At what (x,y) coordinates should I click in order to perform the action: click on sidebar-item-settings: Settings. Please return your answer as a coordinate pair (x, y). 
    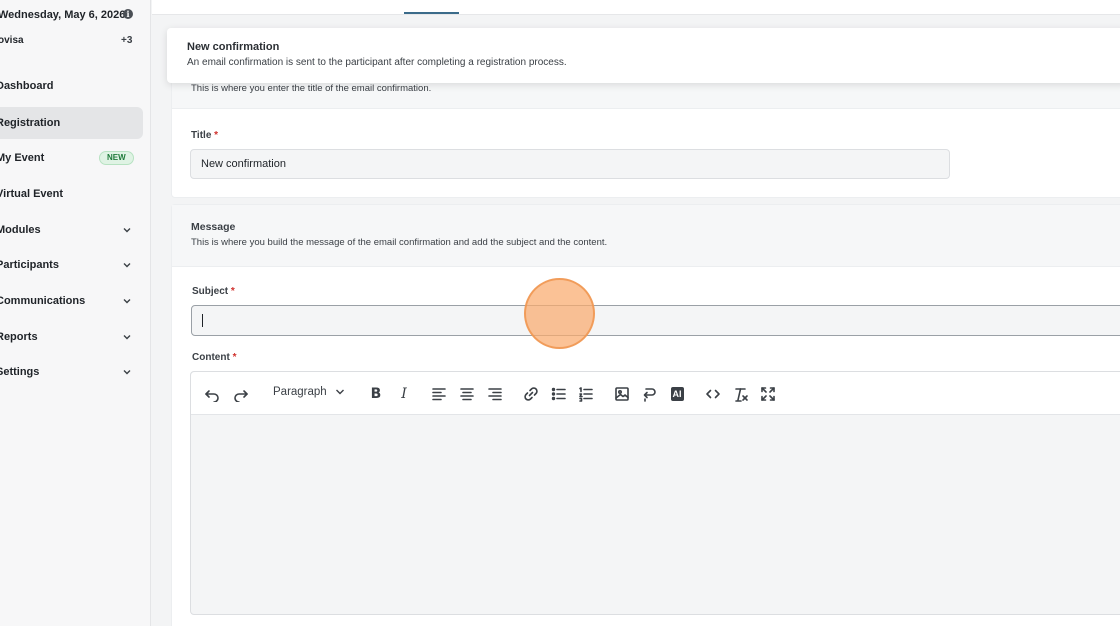
    Looking at the image, I should click on (71, 372).